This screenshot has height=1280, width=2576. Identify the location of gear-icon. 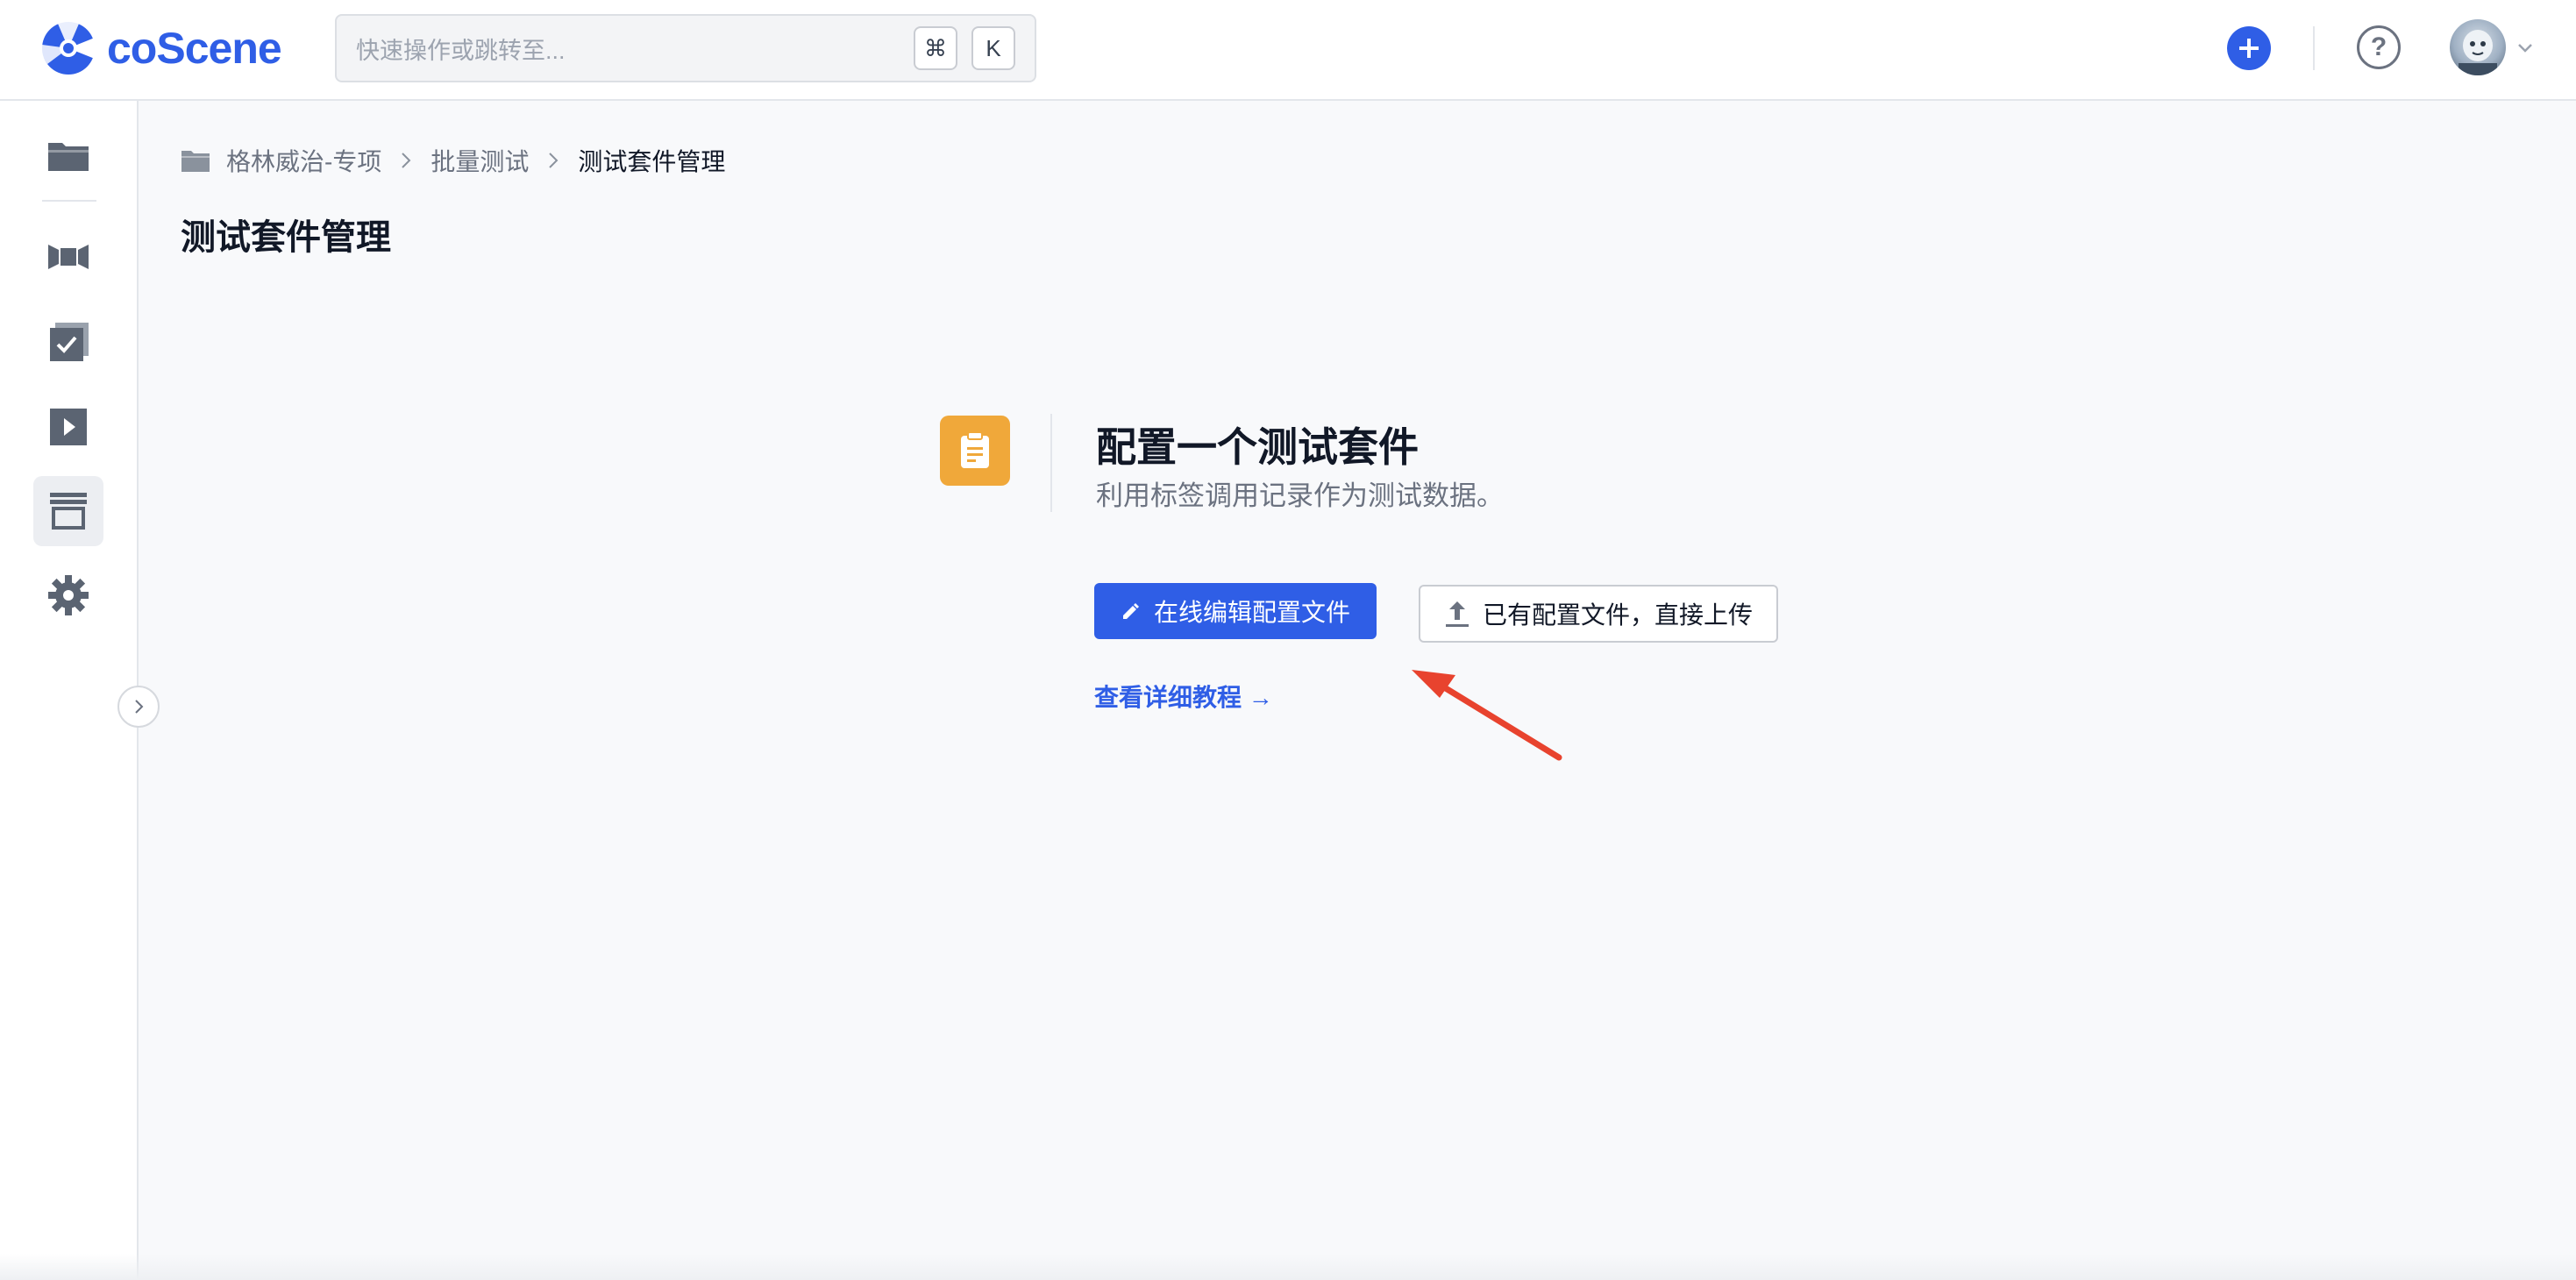
(68, 595).